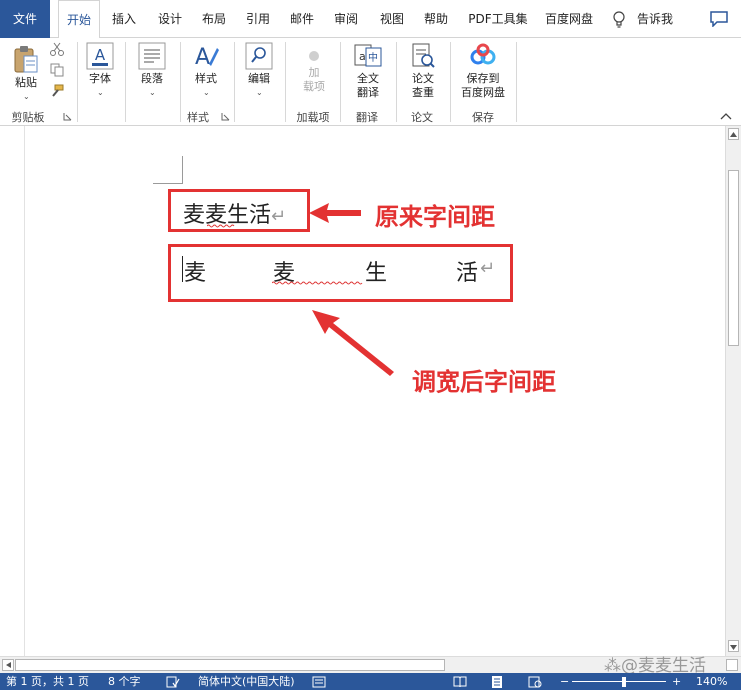 The width and height of the screenshot is (741, 690). What do you see at coordinates (719, 19) in the screenshot?
I see `comment-icon` at bounding box center [719, 19].